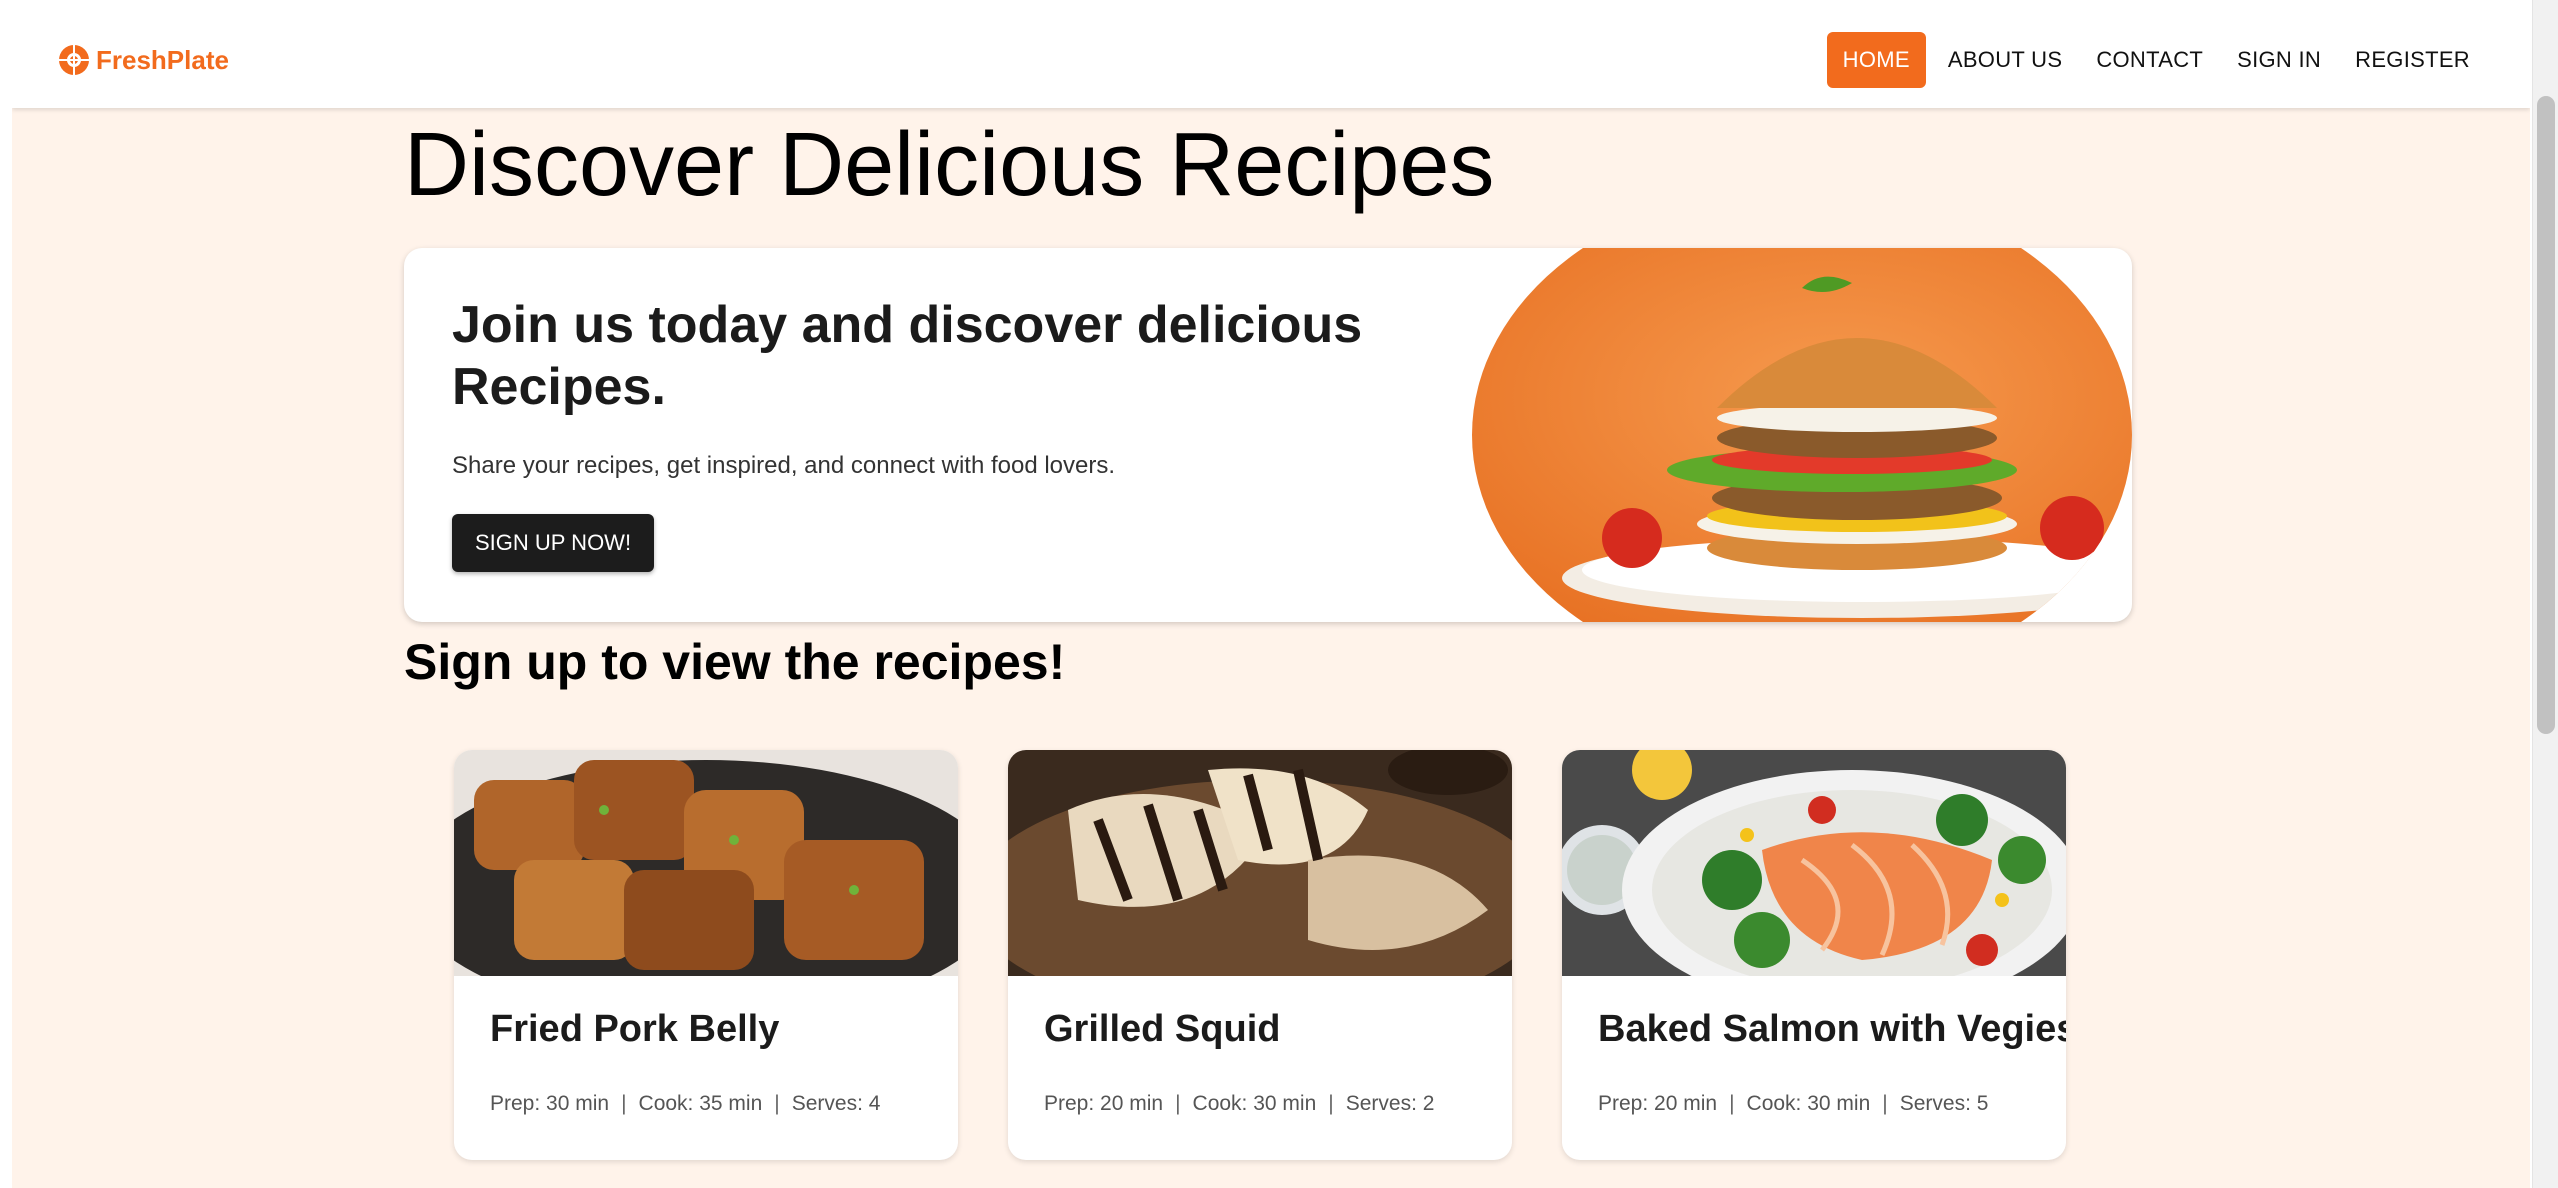  Describe the element at coordinates (735, 662) in the screenshot. I see `recipes-section-title: Sign up to view the recipes!` at that location.